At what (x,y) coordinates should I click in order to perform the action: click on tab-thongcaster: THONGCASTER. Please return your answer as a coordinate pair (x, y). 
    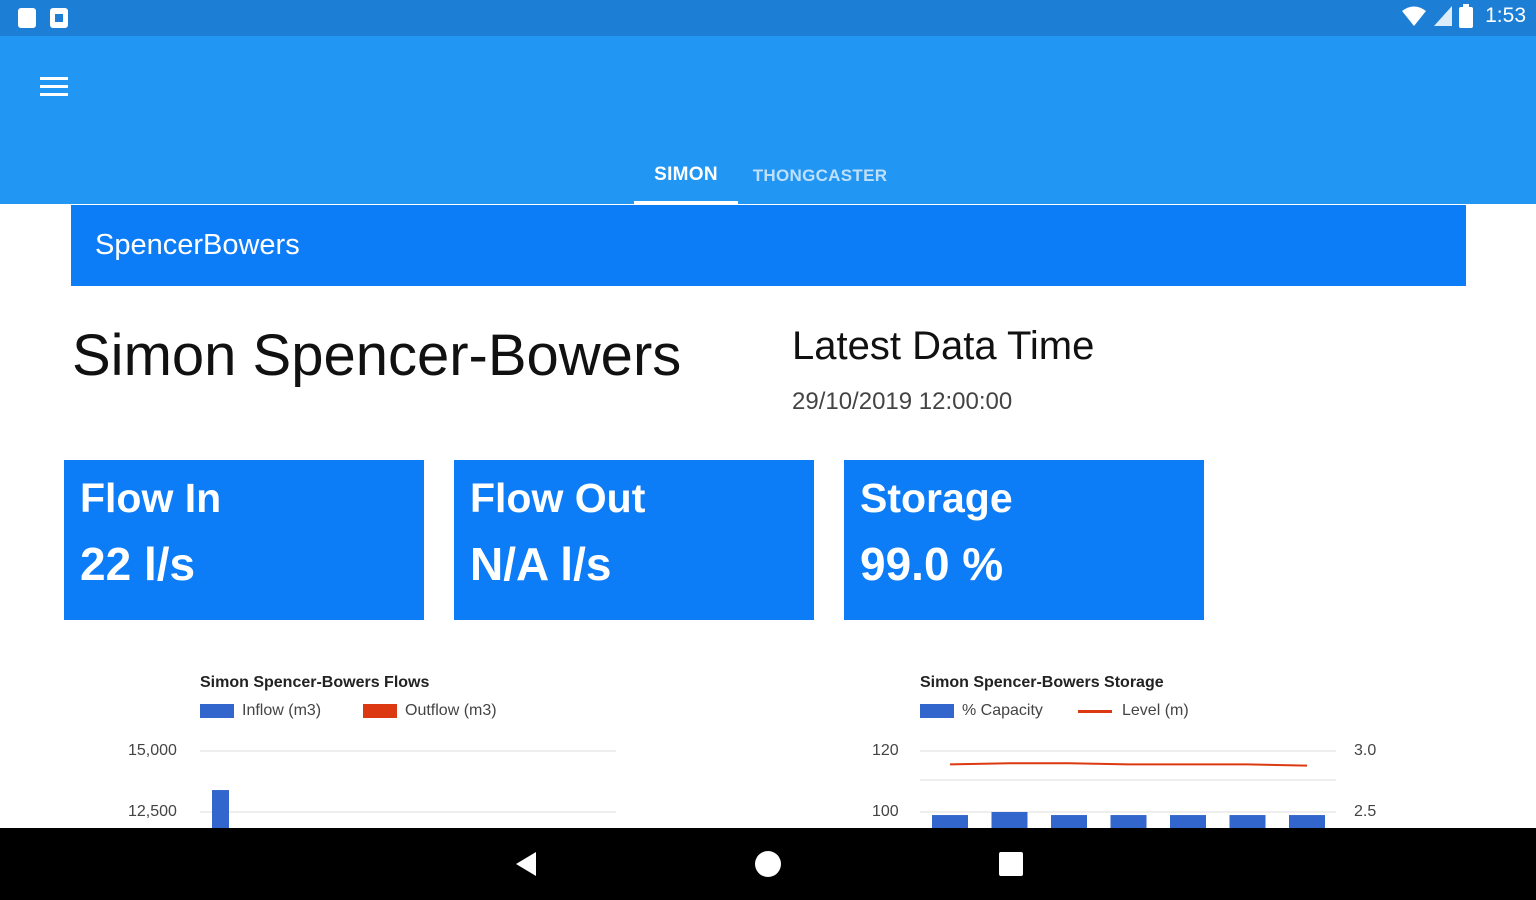
    Looking at the image, I should click on (820, 176).